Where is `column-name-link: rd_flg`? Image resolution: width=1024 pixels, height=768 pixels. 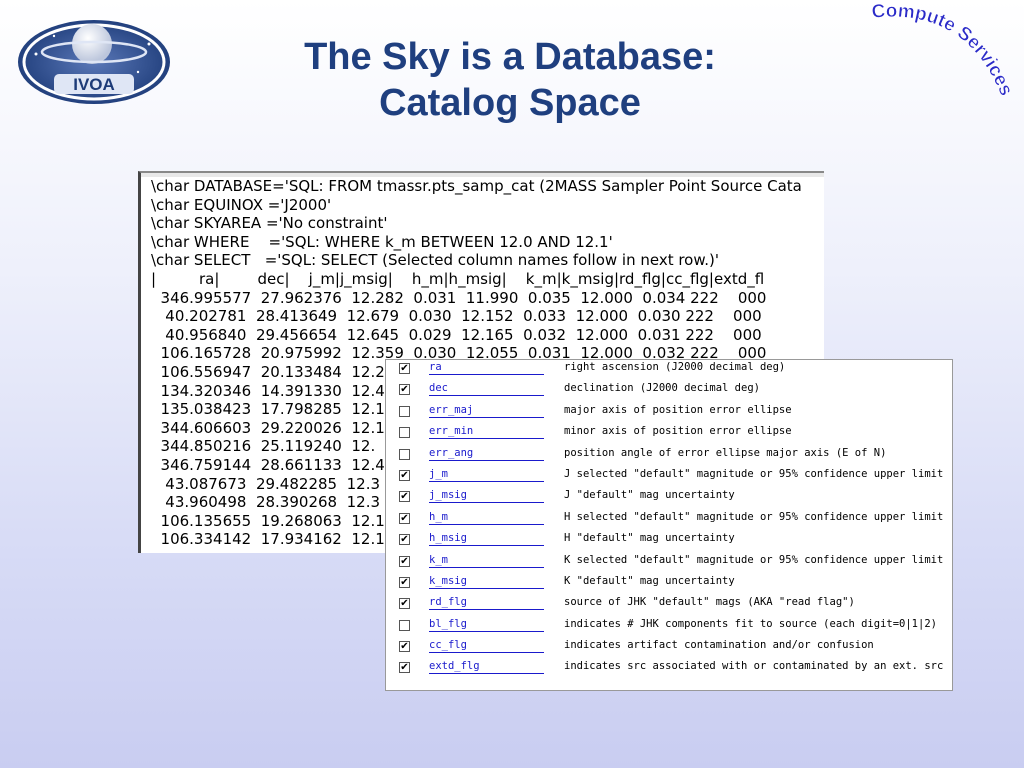 column-name-link: rd_flg is located at coordinates (486, 603).